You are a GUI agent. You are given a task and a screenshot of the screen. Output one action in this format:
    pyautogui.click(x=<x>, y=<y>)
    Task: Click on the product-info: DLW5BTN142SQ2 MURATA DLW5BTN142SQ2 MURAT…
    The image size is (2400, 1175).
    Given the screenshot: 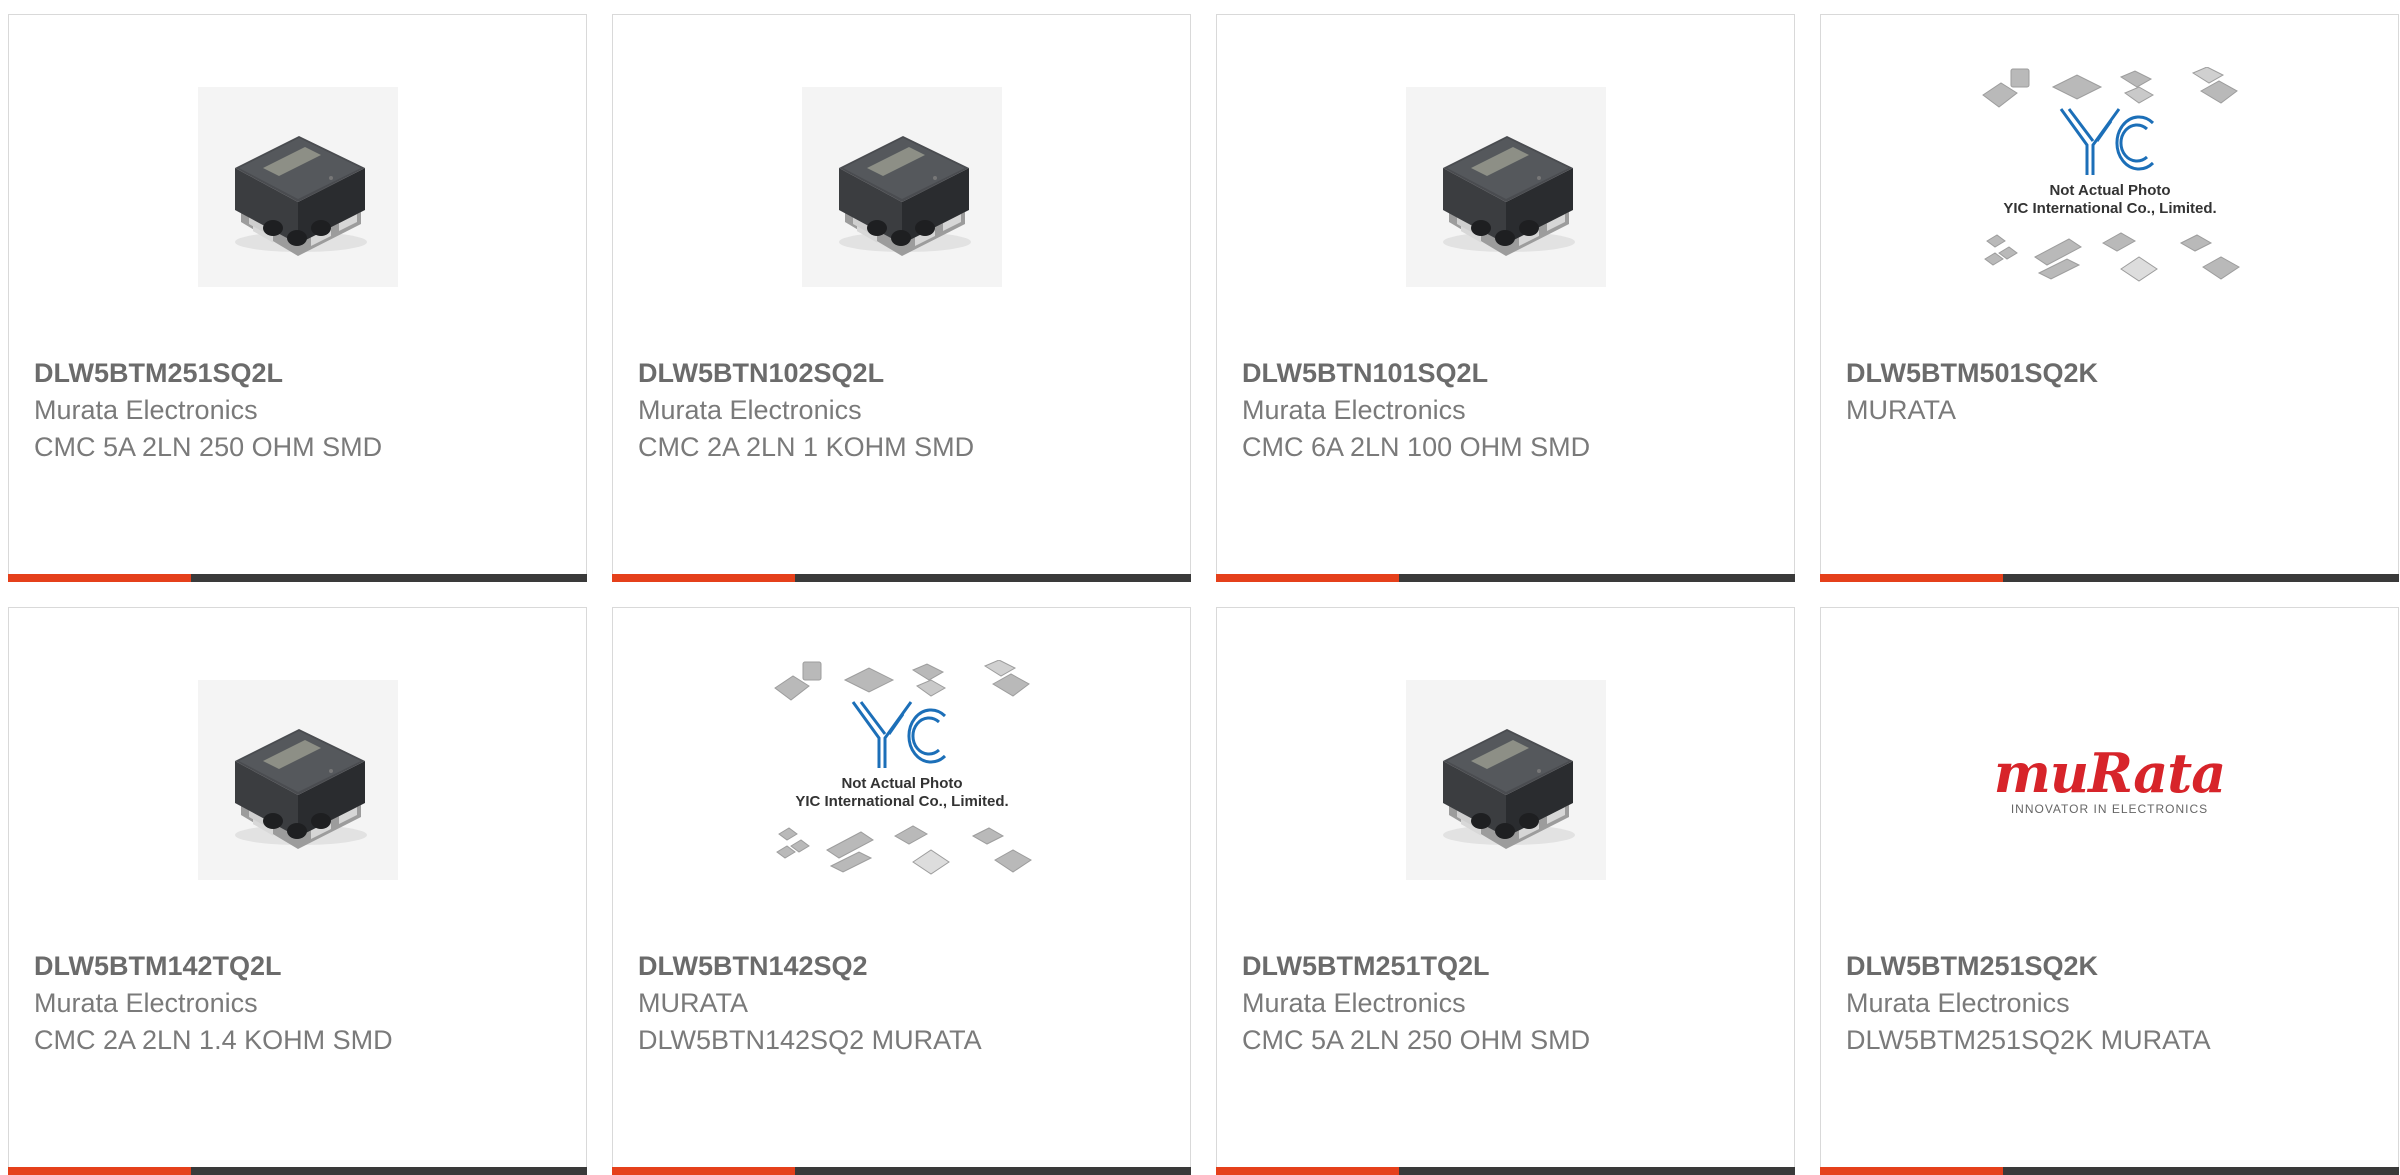 What is the action you would take?
    pyautogui.click(x=904, y=1003)
    